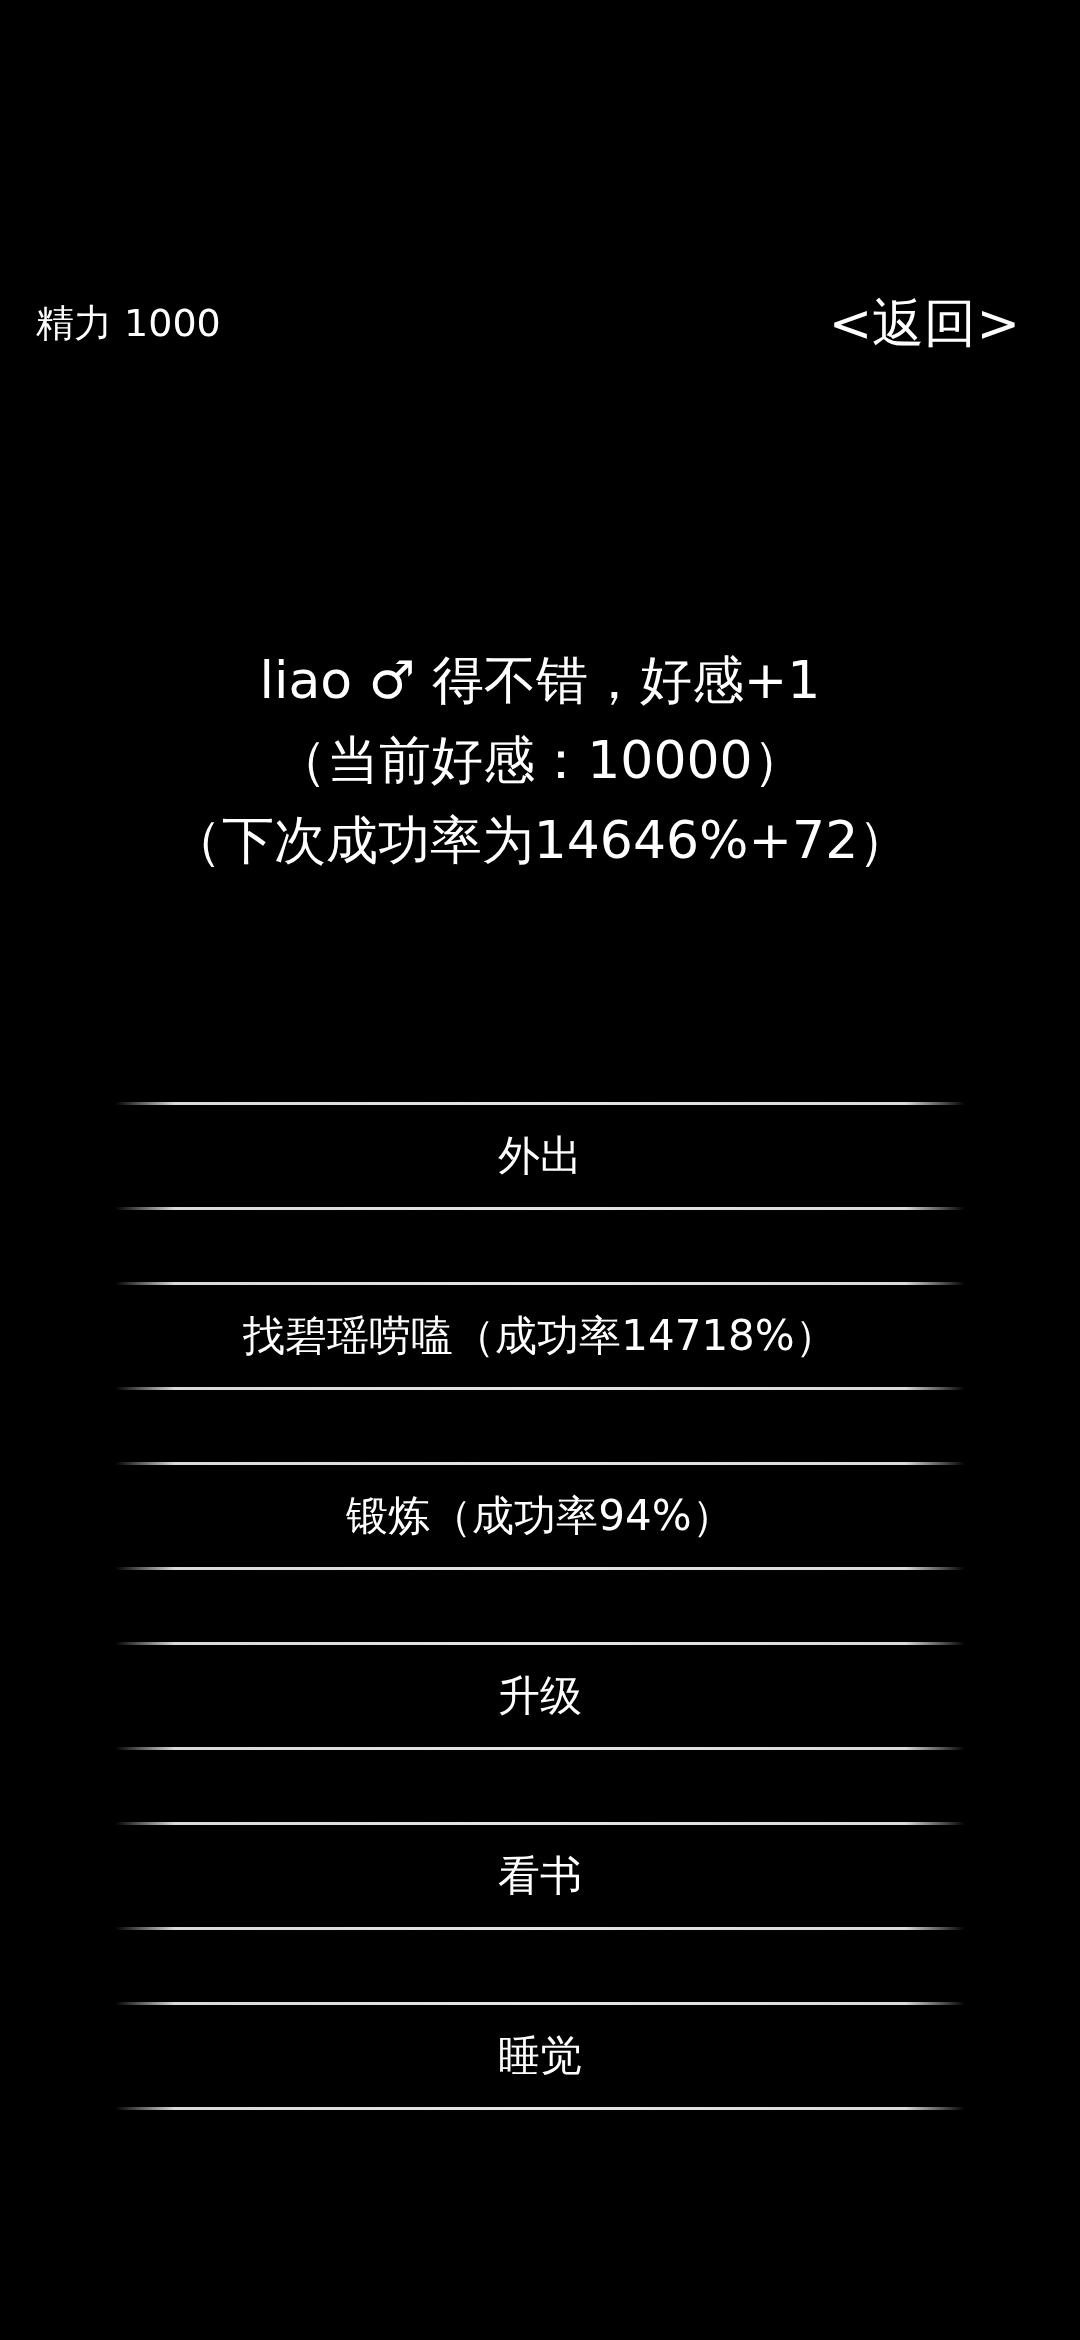 The height and width of the screenshot is (2340, 1080). I want to click on action-button: 锻炼（成功率94%）, so click(540, 1516).